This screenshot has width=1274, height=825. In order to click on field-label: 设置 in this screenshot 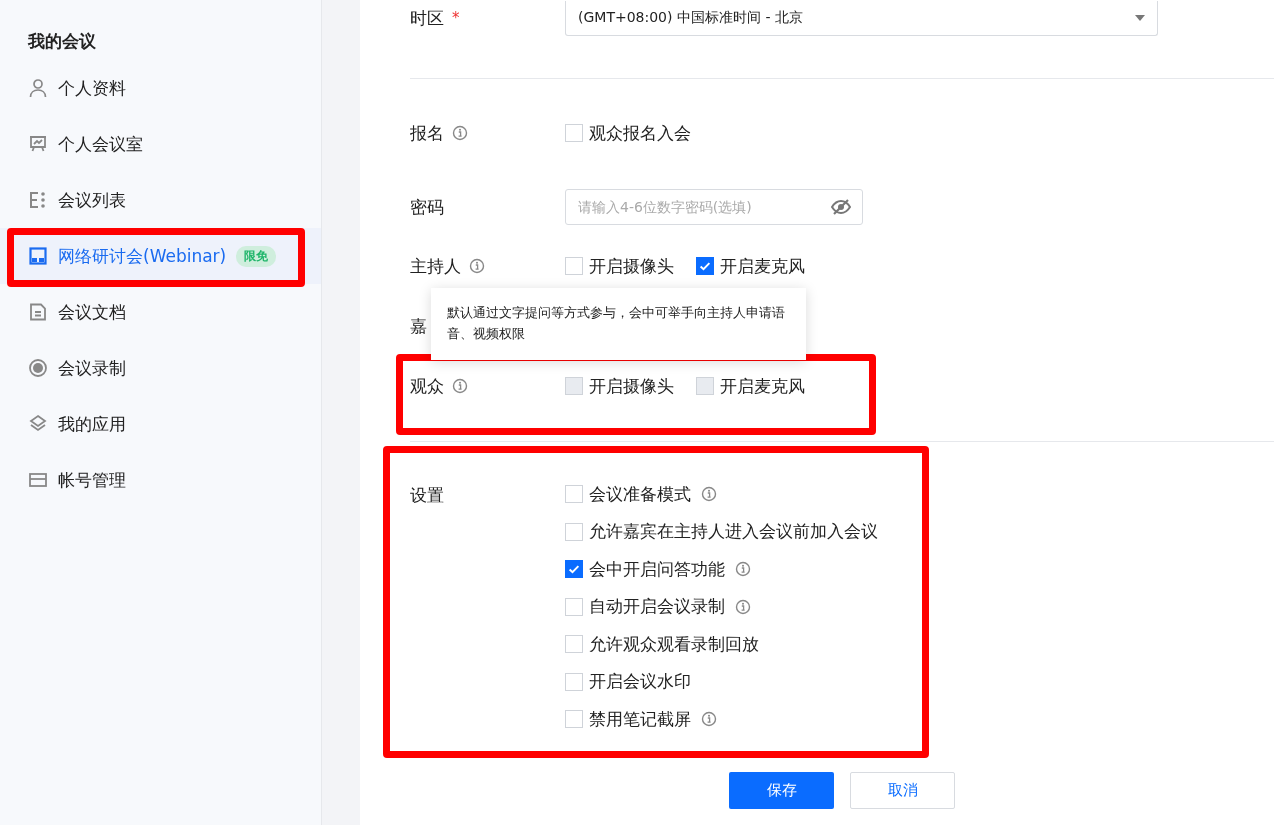, I will do `click(427, 495)`.